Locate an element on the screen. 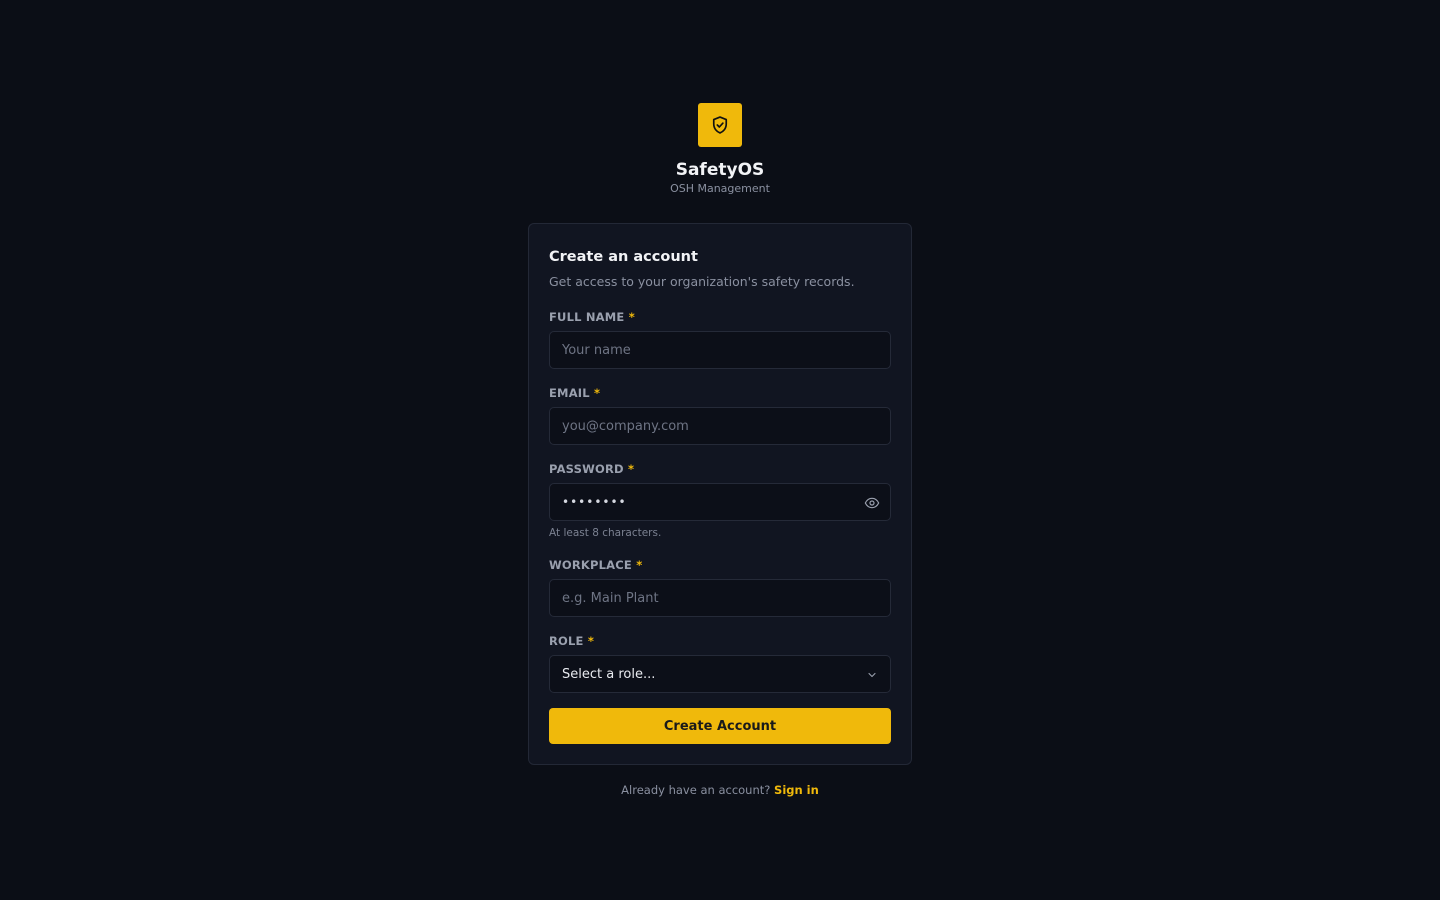 Image resolution: width=1440 pixels, height=900 pixels. password-label-text: PASSWORD is located at coordinates (586, 469).